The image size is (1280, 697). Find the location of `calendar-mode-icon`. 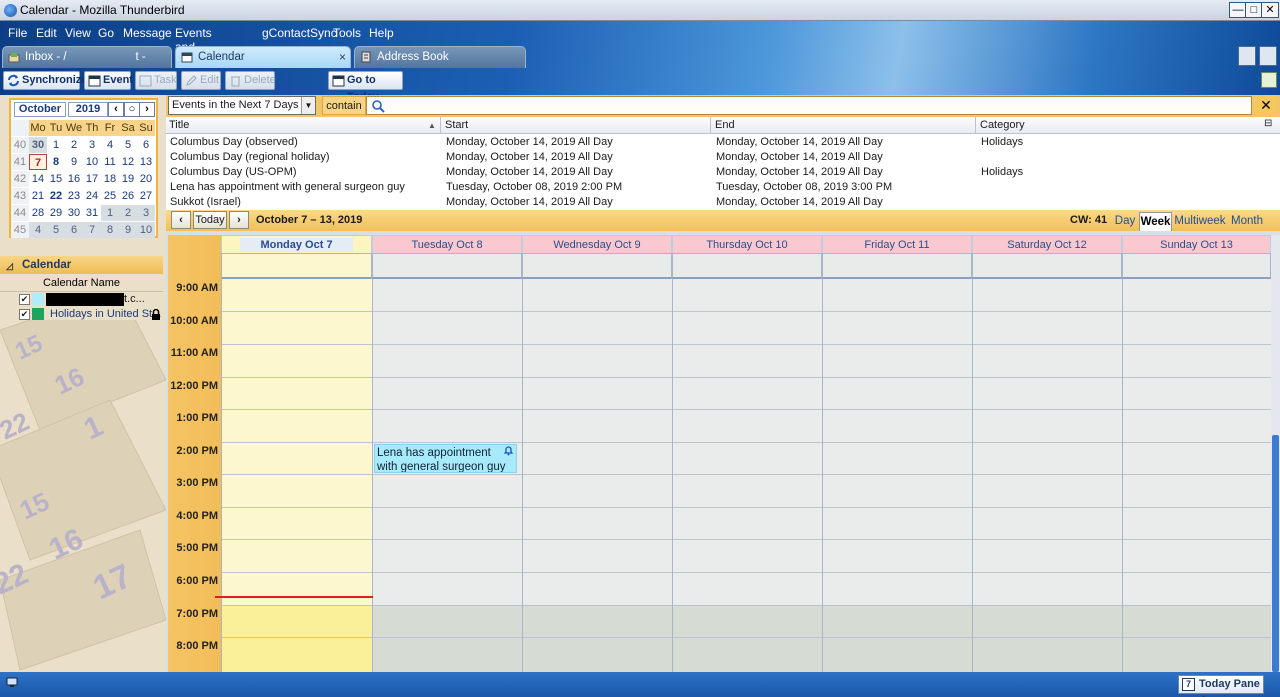

calendar-mode-icon is located at coordinates (1247, 56).